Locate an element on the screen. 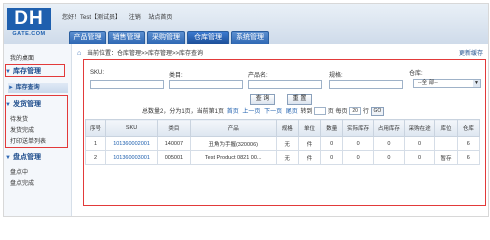  top-bar: 您好！Test【测试员】 注销 站点首页 is located at coordinates (120, 16).